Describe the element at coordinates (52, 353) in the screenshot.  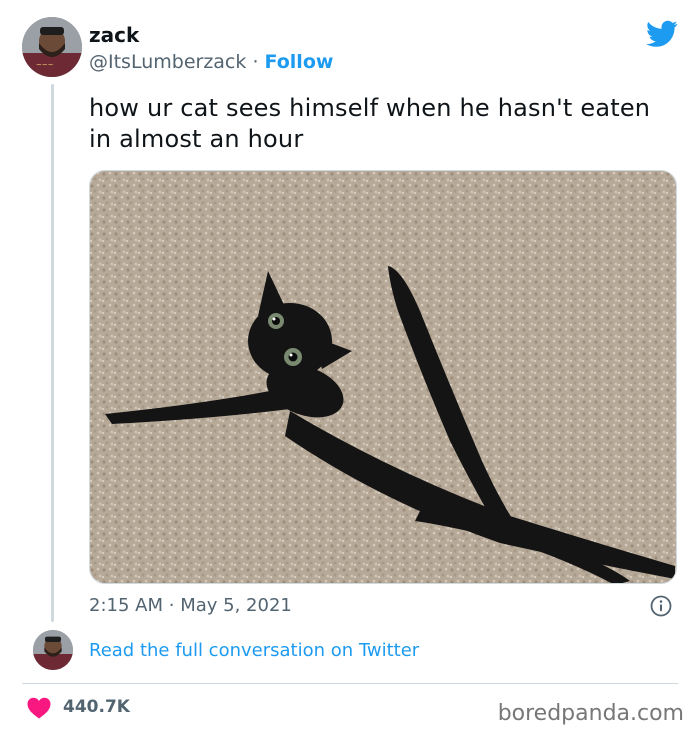
I see `thread-line` at that location.